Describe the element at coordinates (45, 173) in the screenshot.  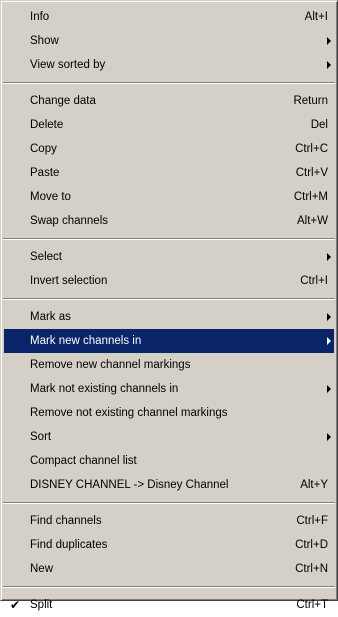
I see `menu-item-label: Paste` at that location.